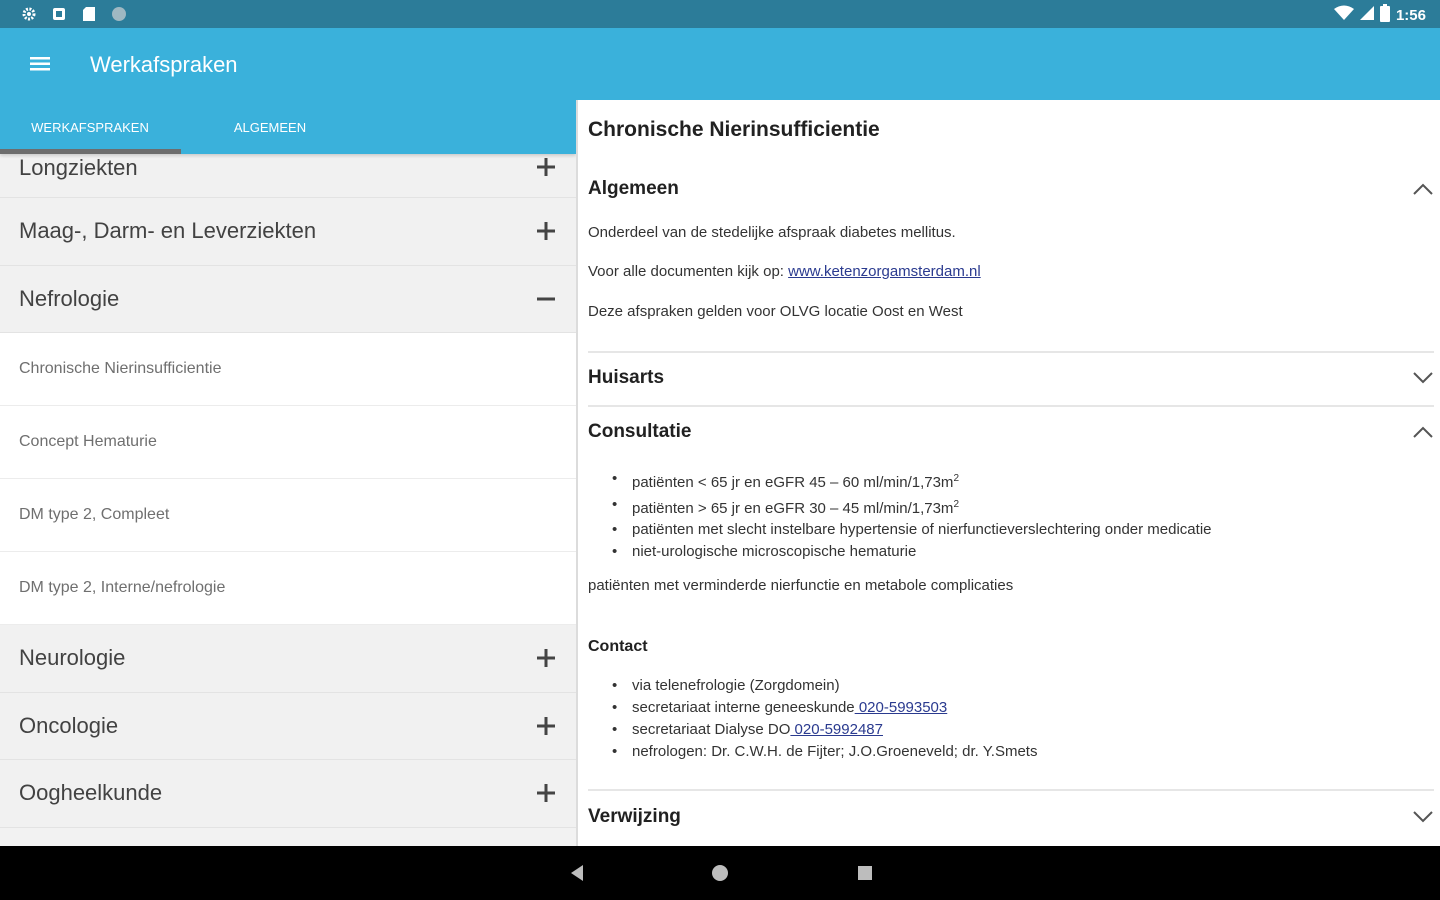 Image resolution: width=1440 pixels, height=900 pixels. What do you see at coordinates (120, 368) in the screenshot?
I see `list-item-label: Chronische Nierinsufficientie` at bounding box center [120, 368].